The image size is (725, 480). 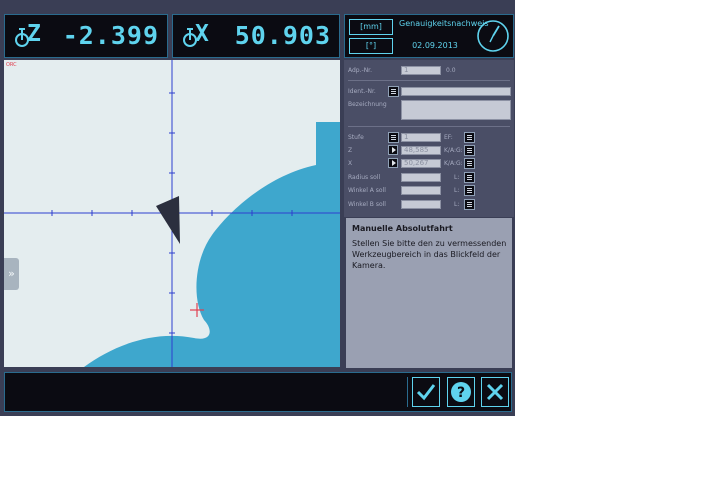 I want to click on winkel-a-unit: L:, so click(x=457, y=190).